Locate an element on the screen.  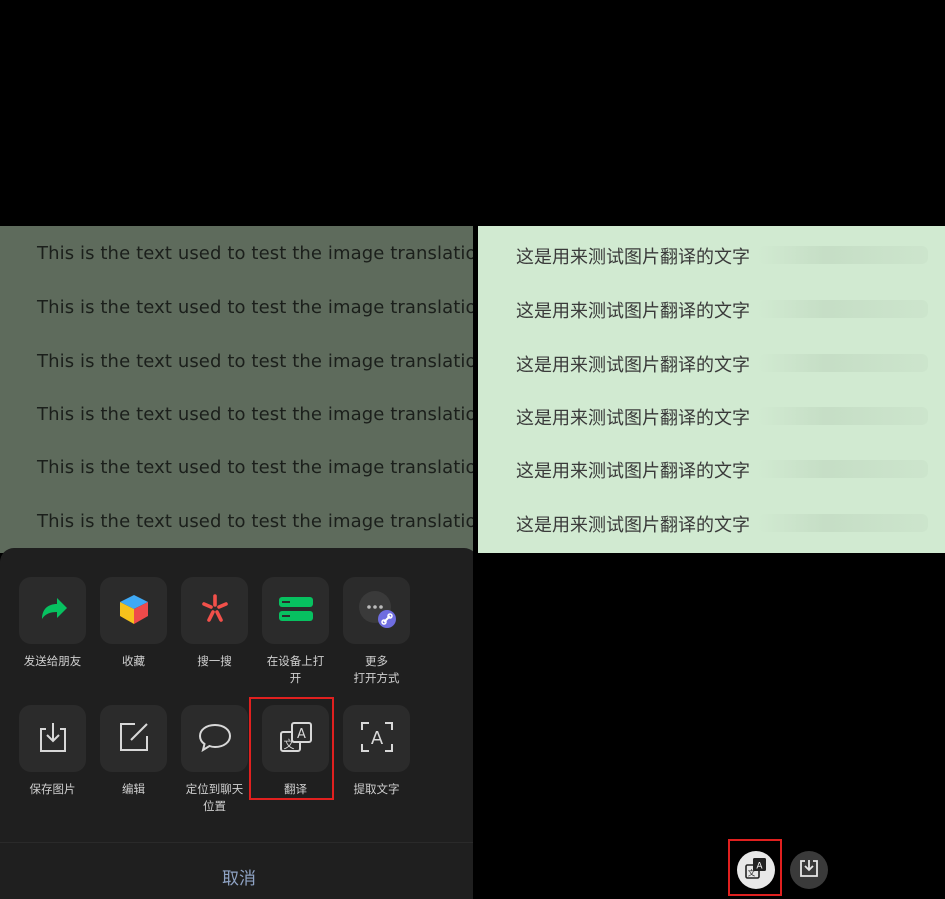
edit-button: 编辑 is located at coordinates (133, 760).